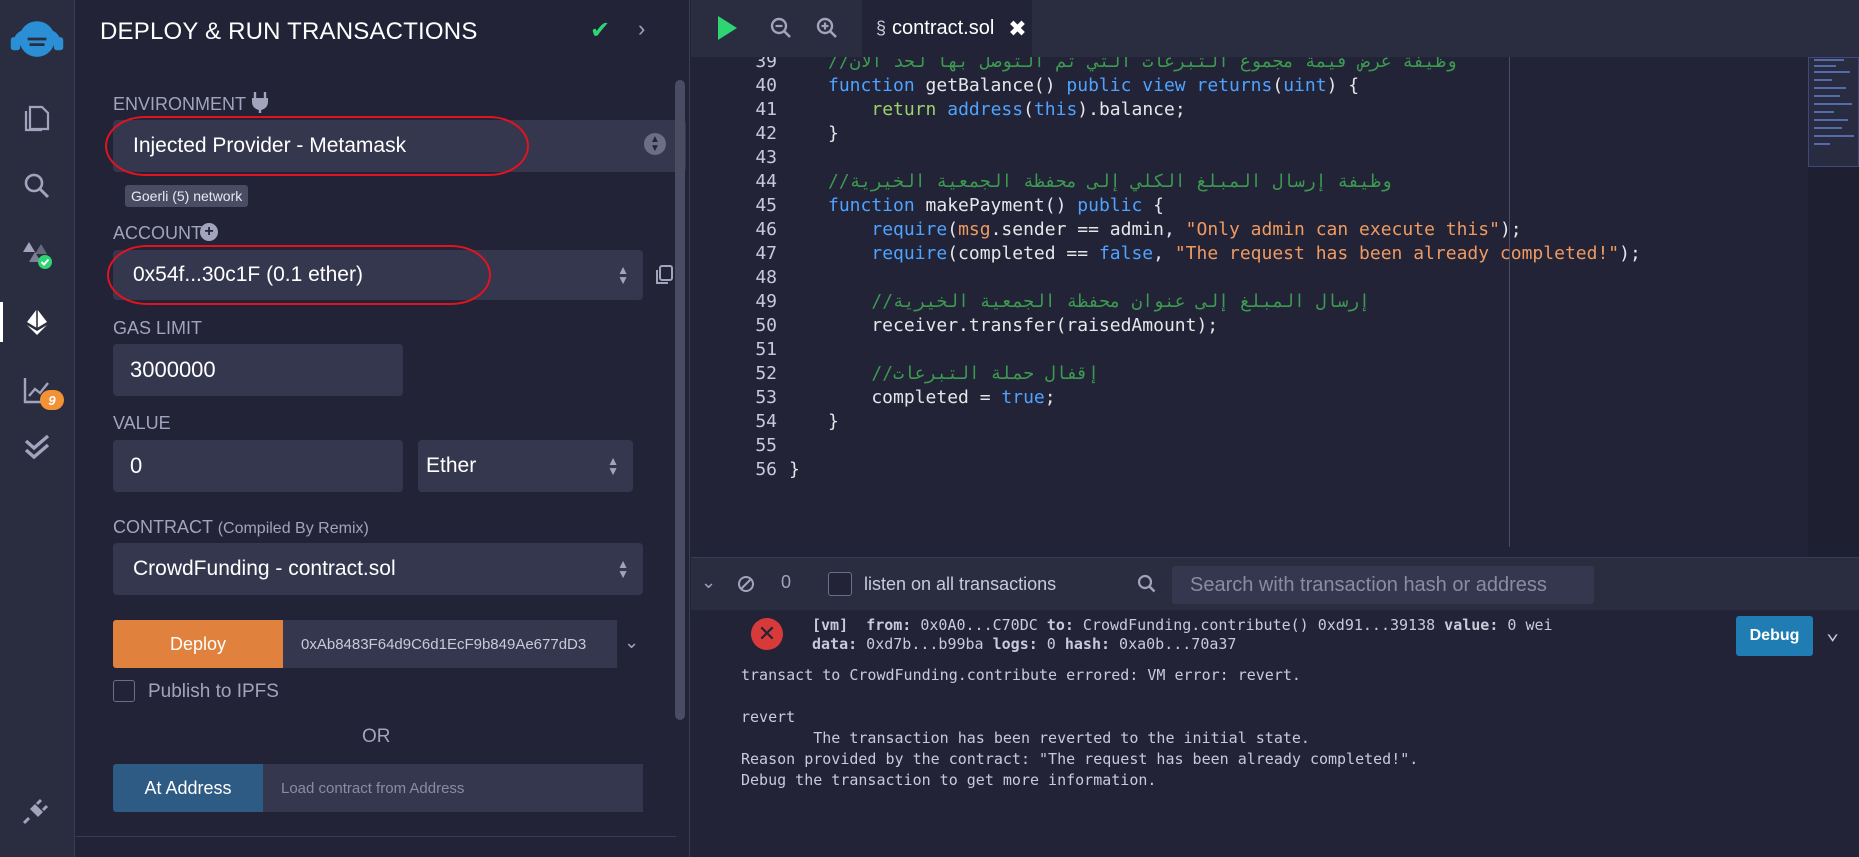 The height and width of the screenshot is (857, 1859). Describe the element at coordinates (52, 400) in the screenshot. I see `plugin-count-badge: 9` at that location.